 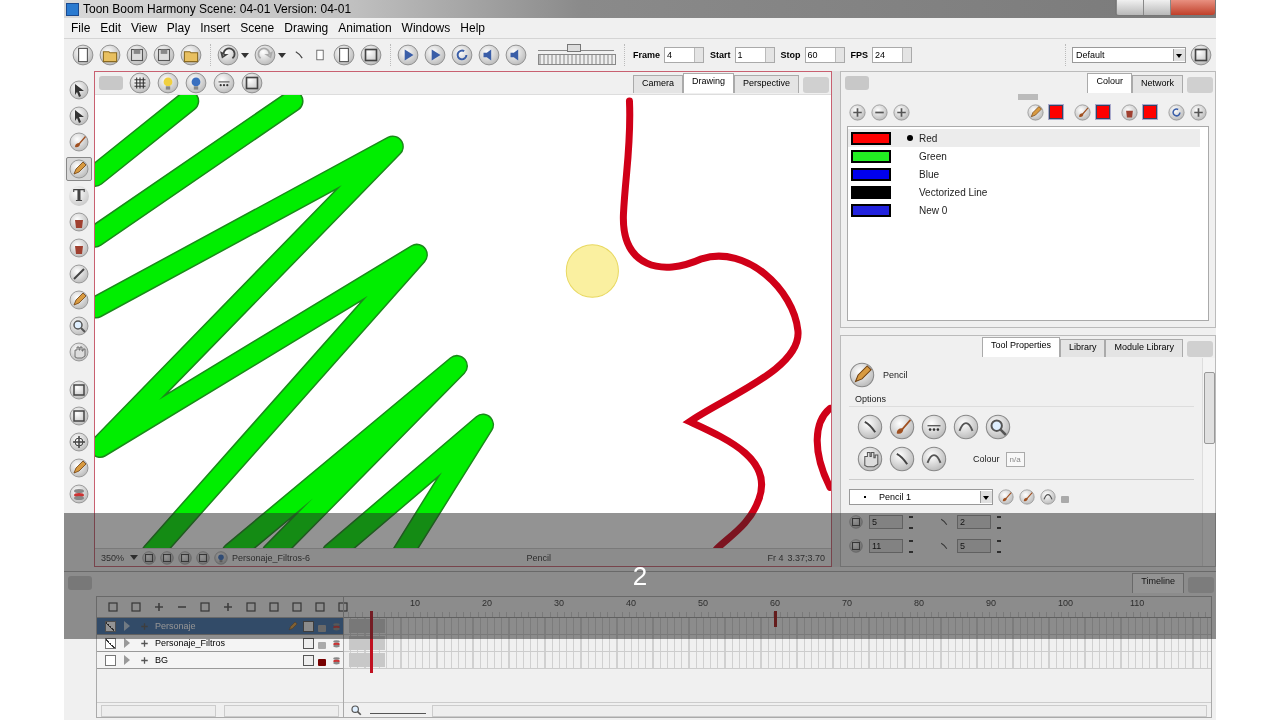 I want to click on panel-tab: Tool Properties, so click(x=1020, y=347).